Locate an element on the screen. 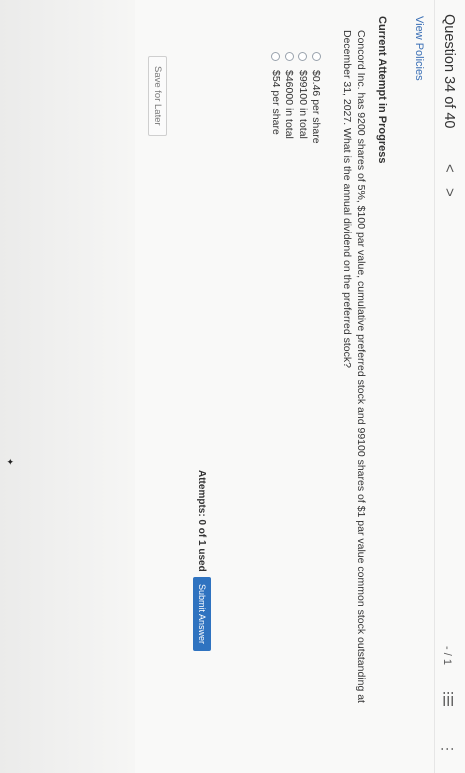 This screenshot has width=465, height=773. answer-option-label: $0.46 per share is located at coordinates (316, 107).